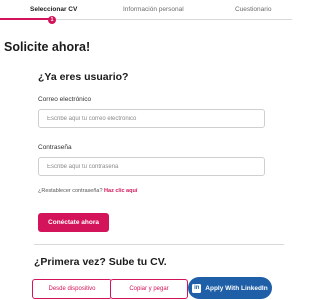 This screenshot has width=320, height=300. Describe the element at coordinates (52, 19) in the screenshot. I see `current-step-indicator: 1` at that location.